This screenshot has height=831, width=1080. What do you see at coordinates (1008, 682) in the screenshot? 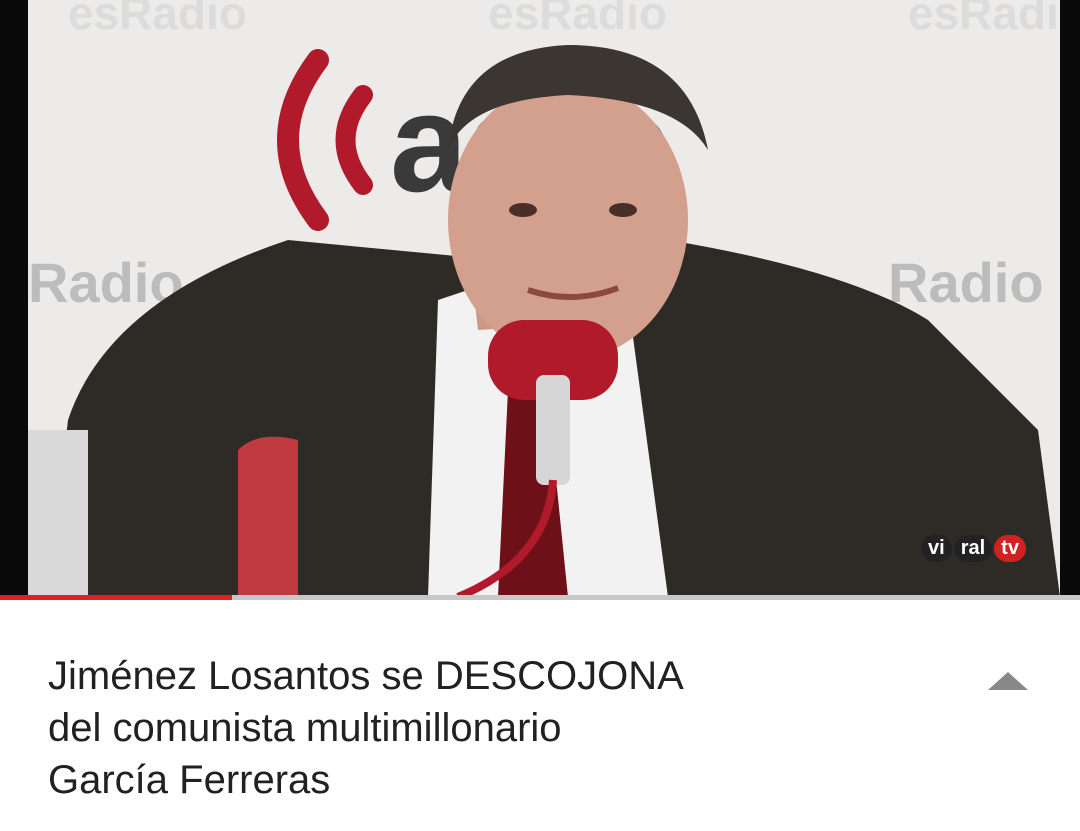
I see `chevron-up-icon` at bounding box center [1008, 682].